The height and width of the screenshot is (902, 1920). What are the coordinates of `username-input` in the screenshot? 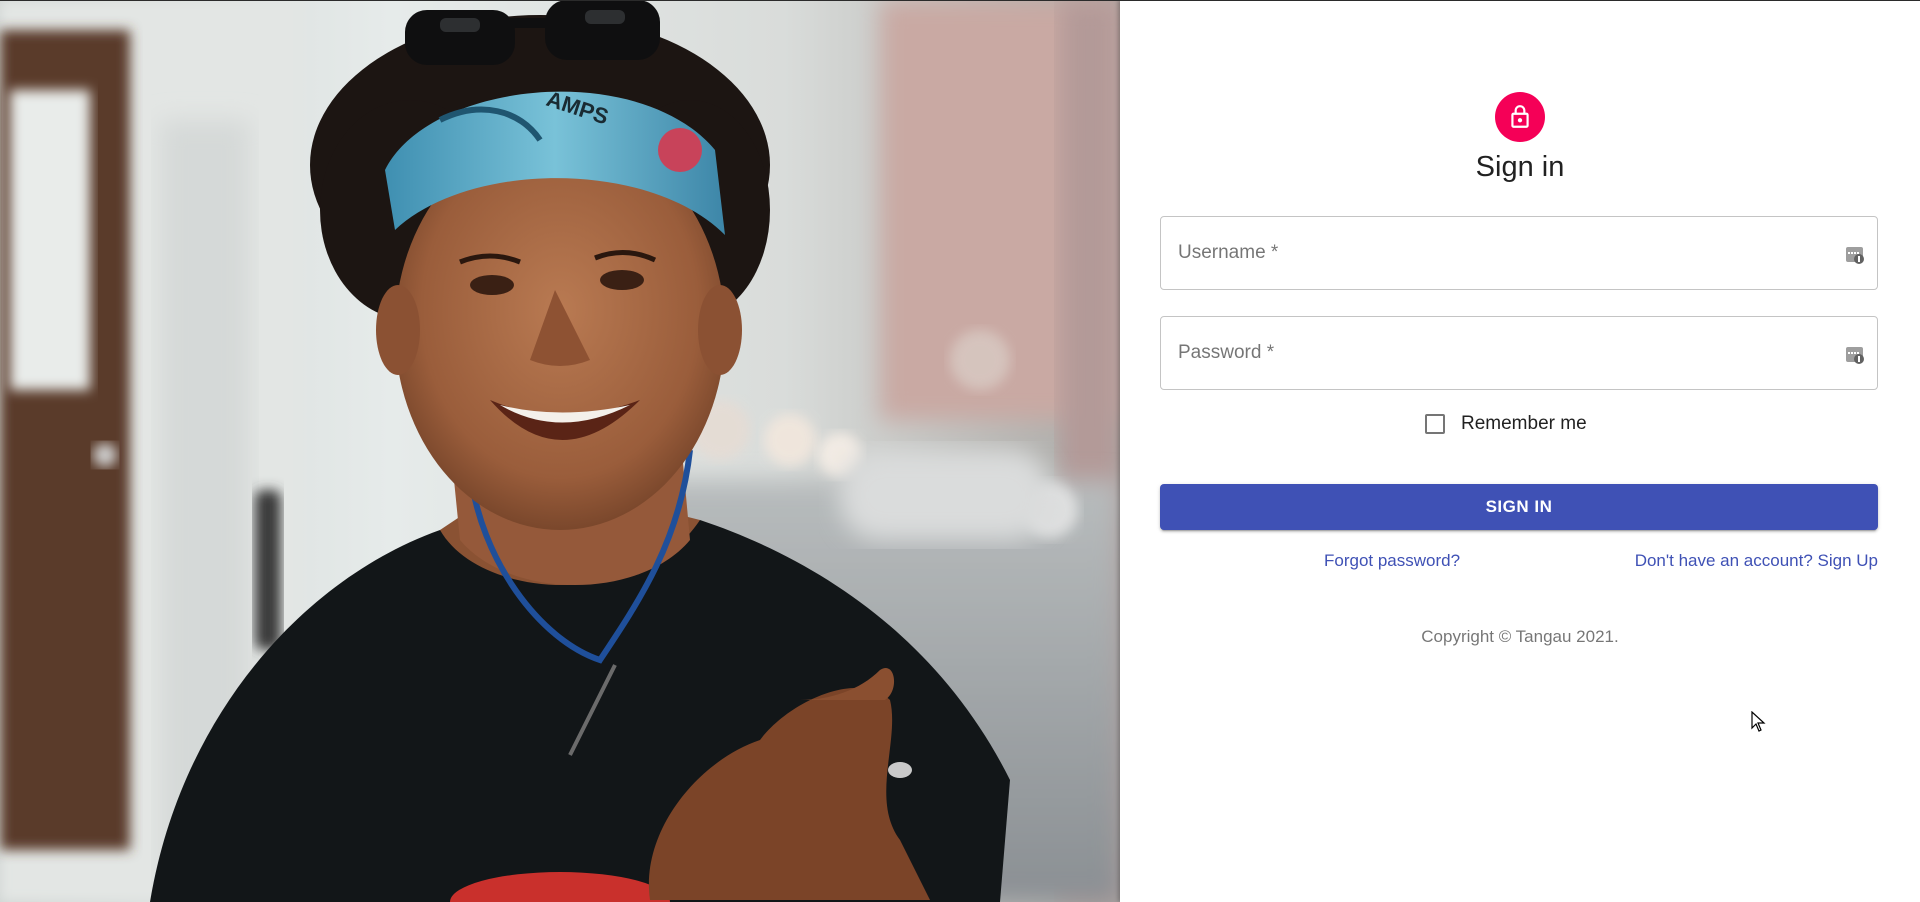 It's located at (1519, 253).